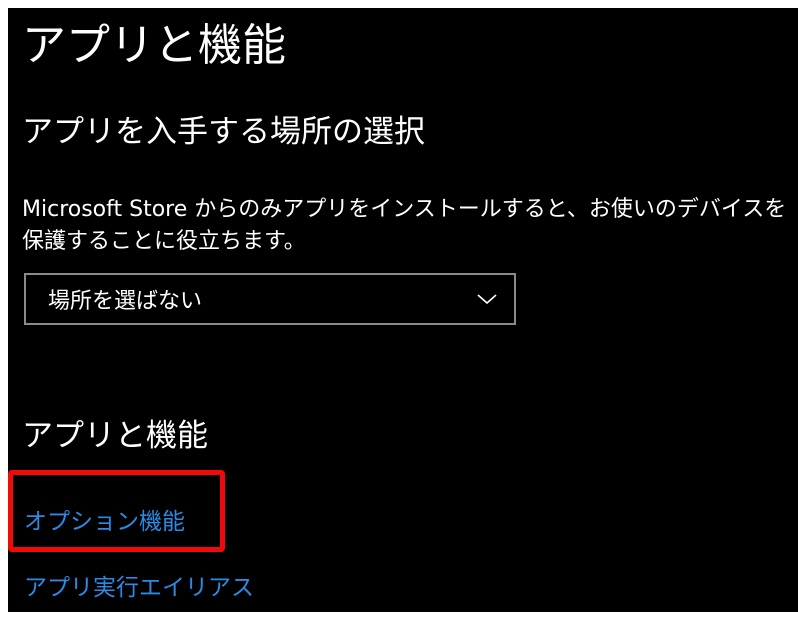  Describe the element at coordinates (139, 585) in the screenshot. I see `app-execution-alias-link: アプリ実行エイリアス` at that location.